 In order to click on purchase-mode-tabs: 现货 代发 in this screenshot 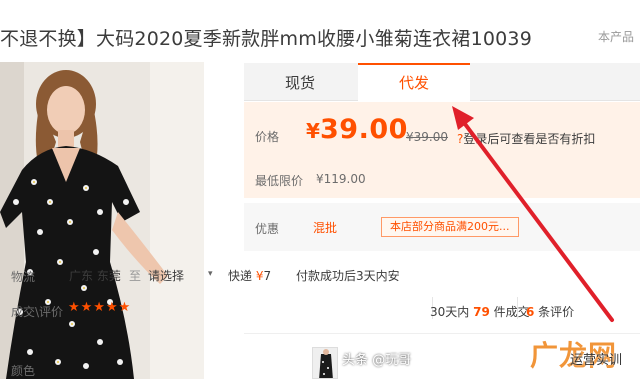, I will do `click(442, 82)`.